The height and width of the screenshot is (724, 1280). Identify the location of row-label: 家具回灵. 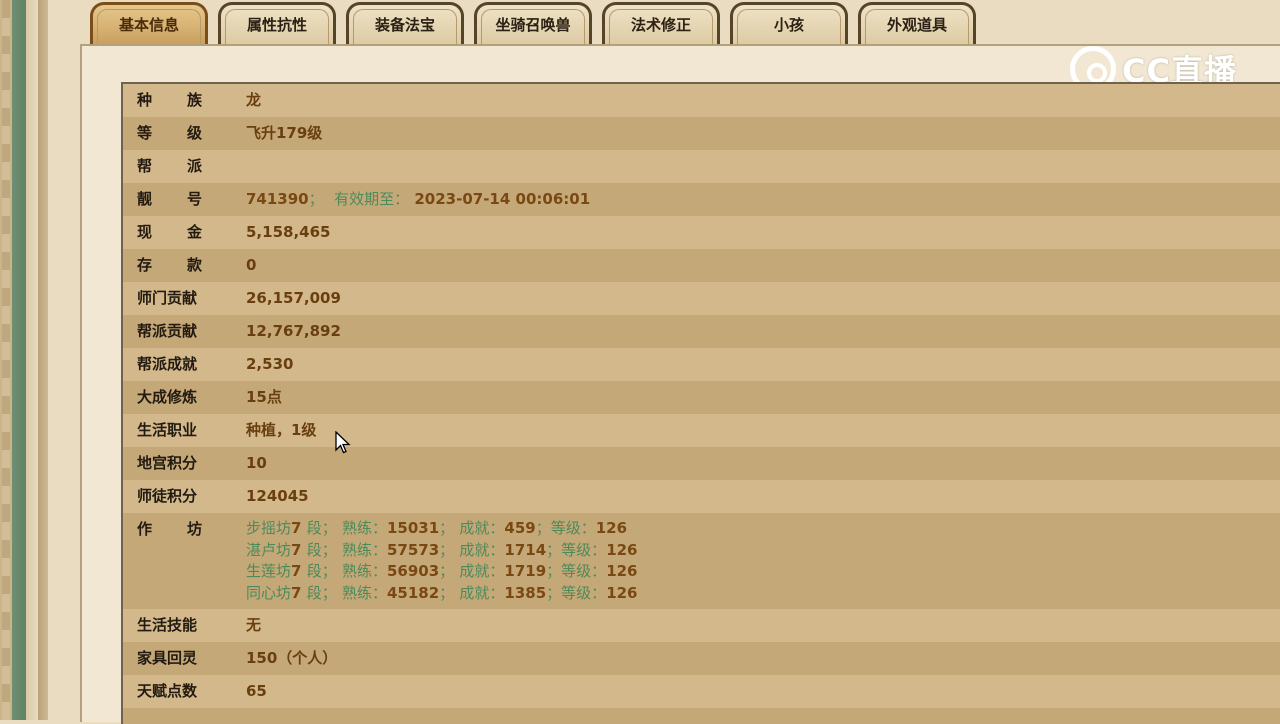
(167, 658).